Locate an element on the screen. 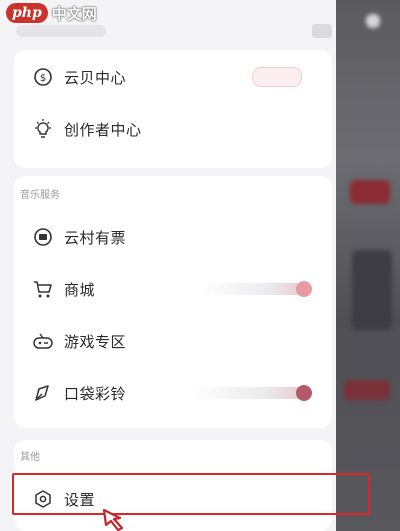 This screenshot has width=400, height=531. settings-highlight-box is located at coordinates (191, 494).